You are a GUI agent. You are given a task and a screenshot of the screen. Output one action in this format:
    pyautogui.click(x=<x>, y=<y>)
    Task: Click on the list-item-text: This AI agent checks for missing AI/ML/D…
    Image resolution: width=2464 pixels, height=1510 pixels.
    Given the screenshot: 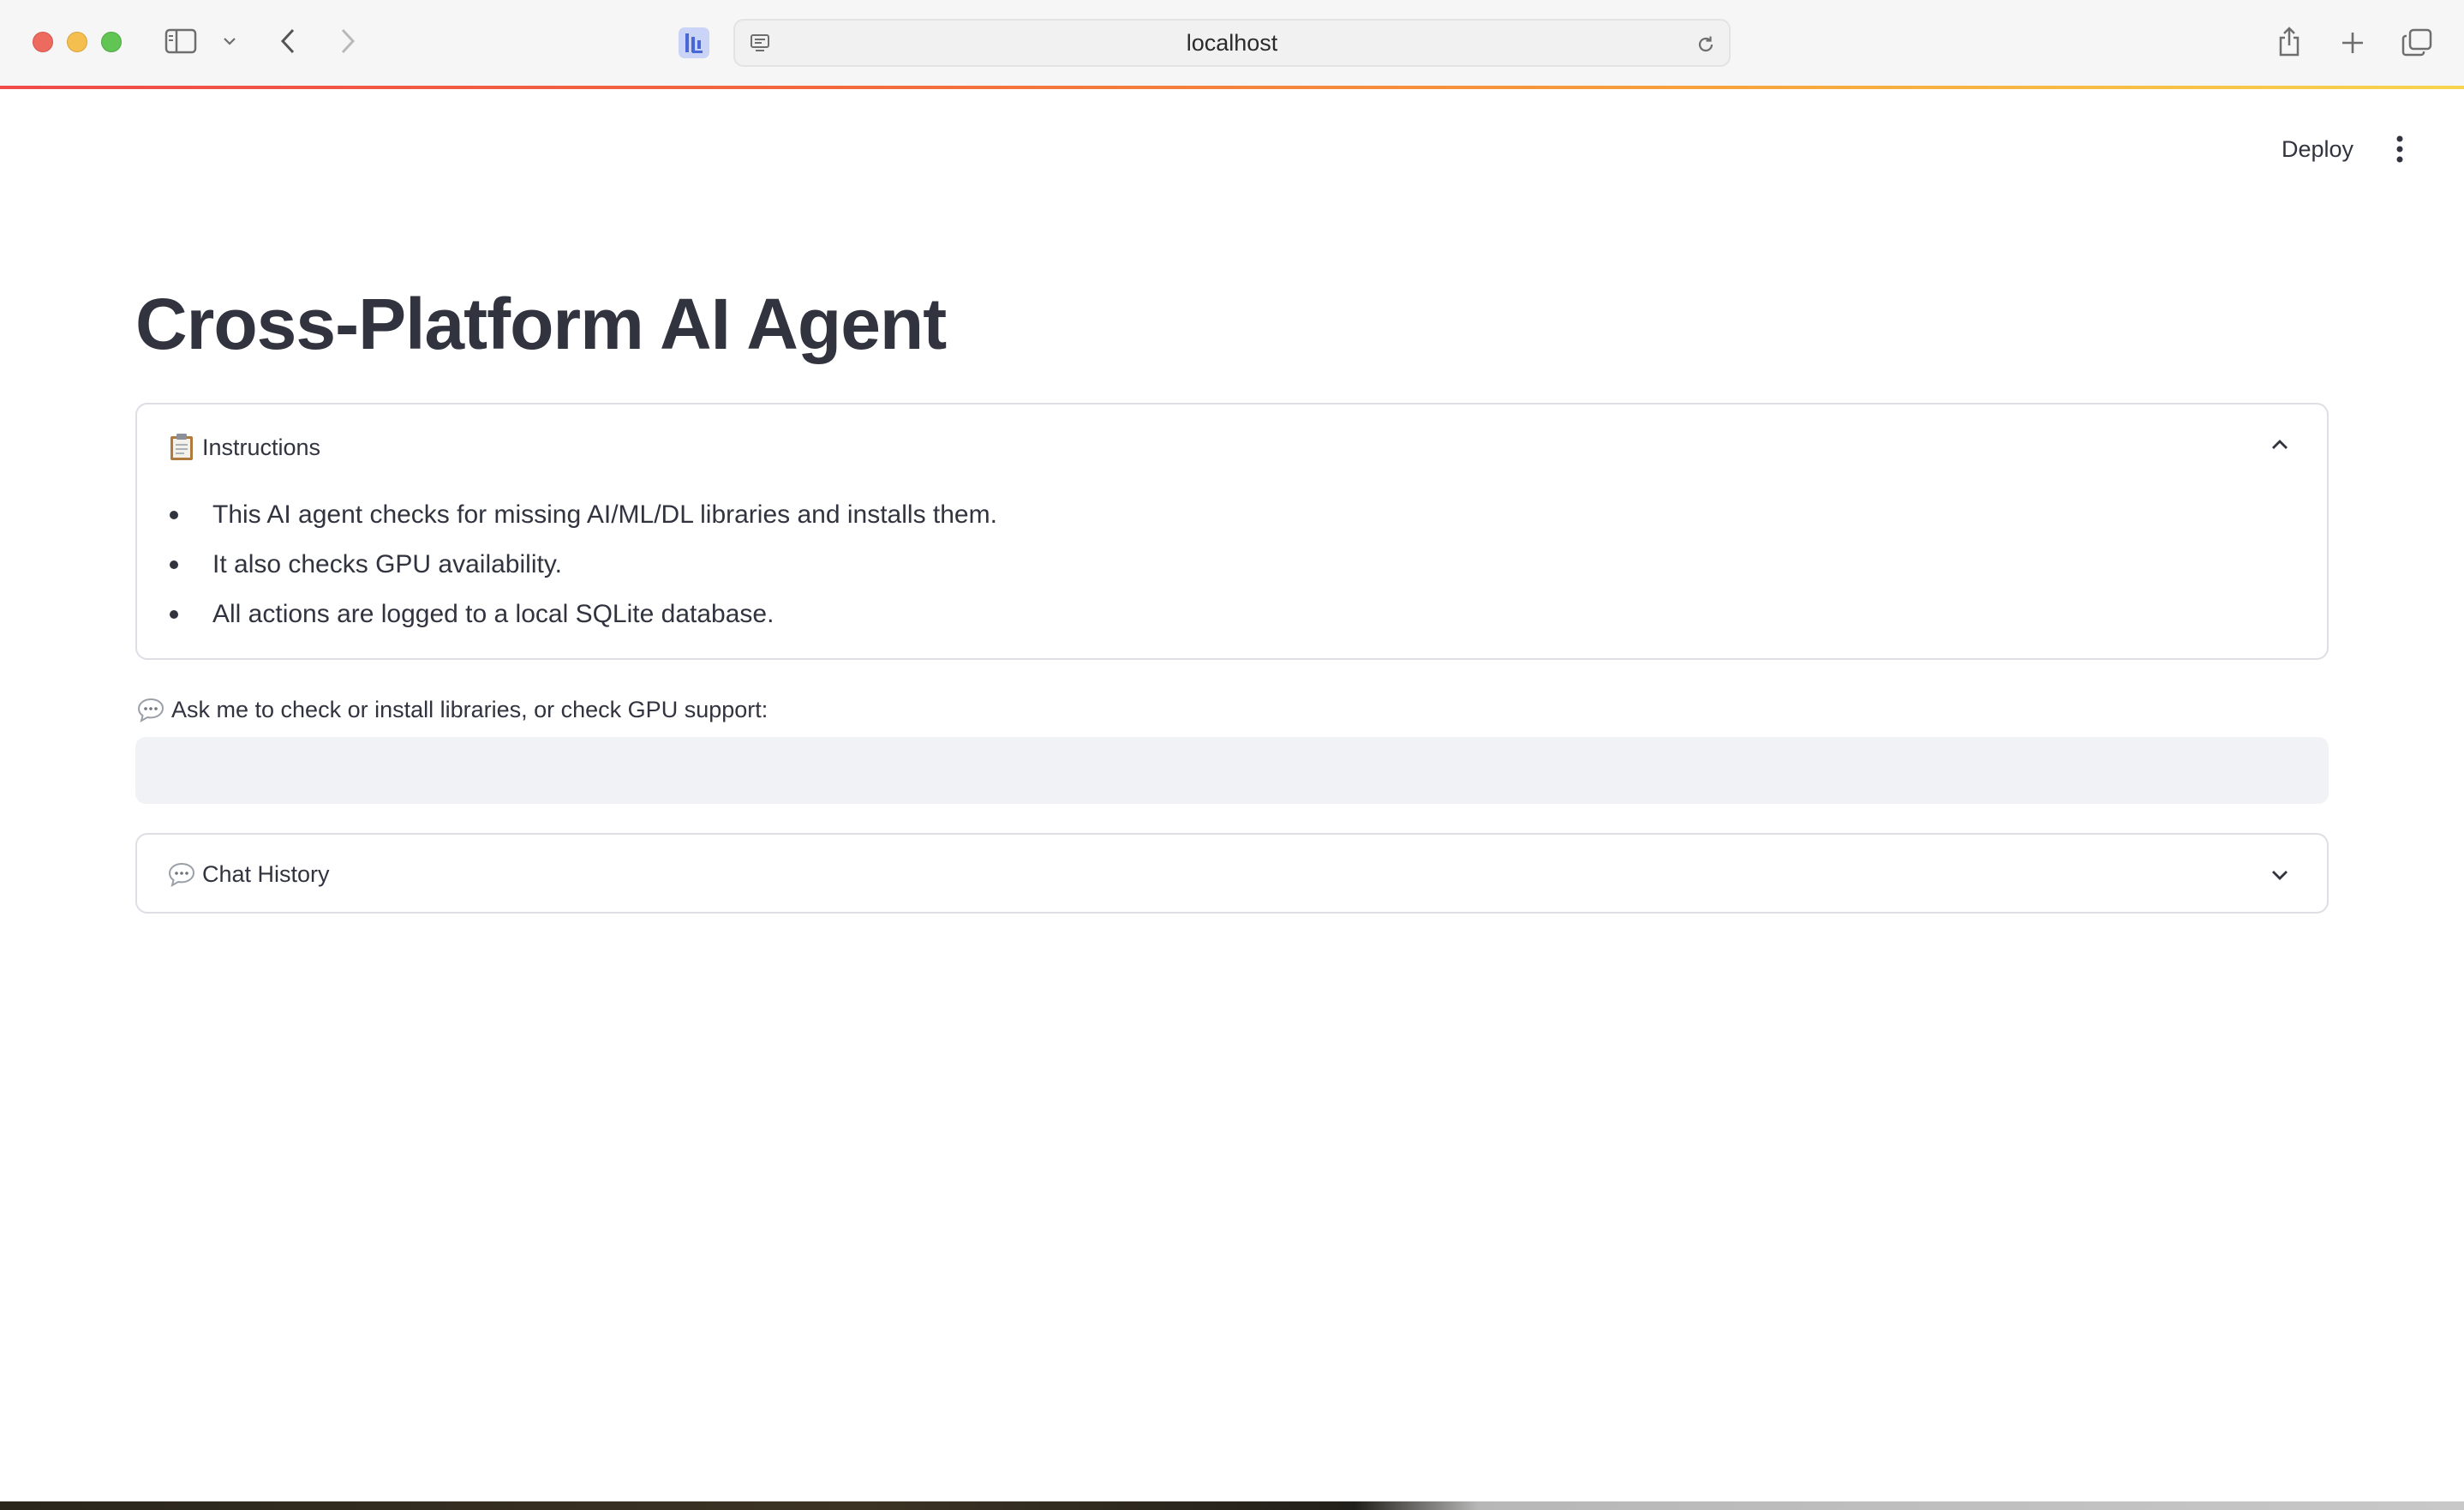 What is the action you would take?
    pyautogui.click(x=604, y=514)
    